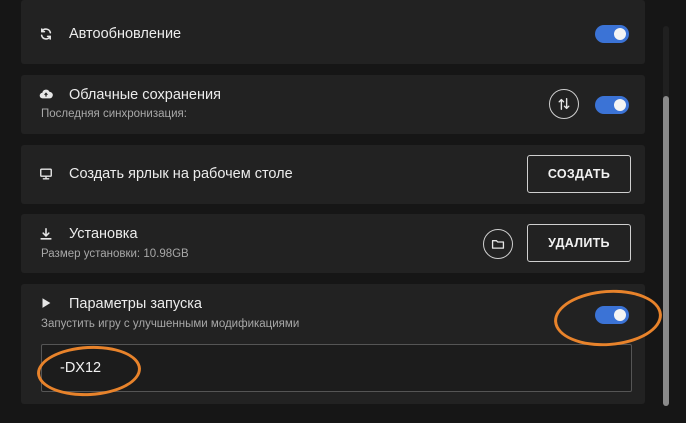 The image size is (686, 423). Describe the element at coordinates (181, 174) in the screenshot. I see `desktop-shortcut-title: Создать ярлык на рабочем столе` at that location.